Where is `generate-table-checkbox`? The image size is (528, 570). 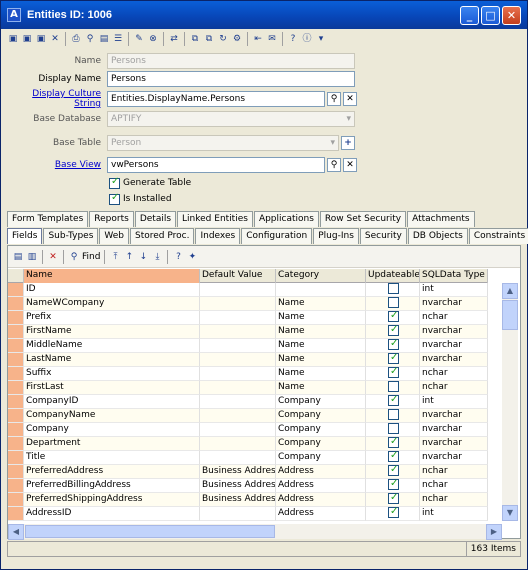 generate-table-checkbox is located at coordinates (114, 182).